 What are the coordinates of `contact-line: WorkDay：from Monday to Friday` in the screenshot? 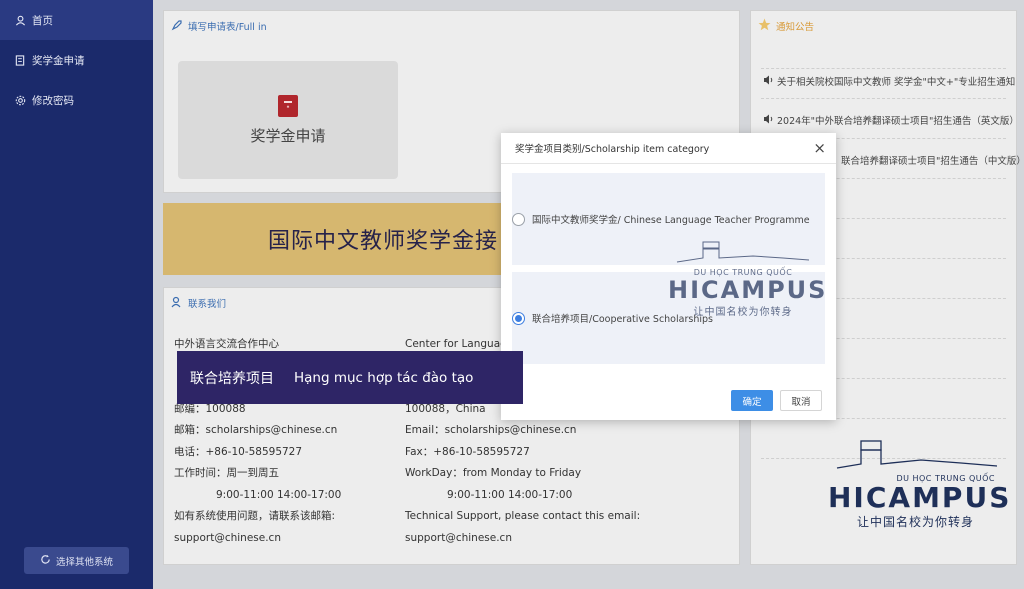 It's located at (493, 473).